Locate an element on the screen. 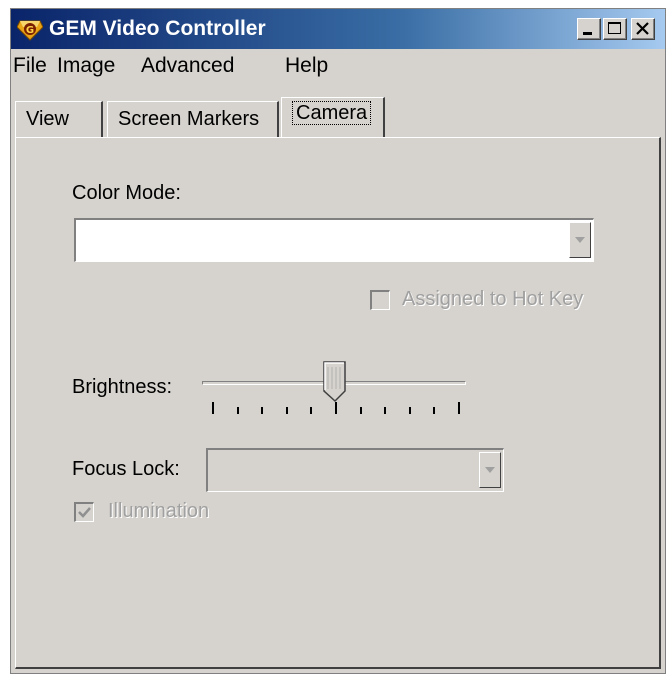 The image size is (670, 680). slider-thumb-icon is located at coordinates (334, 382).